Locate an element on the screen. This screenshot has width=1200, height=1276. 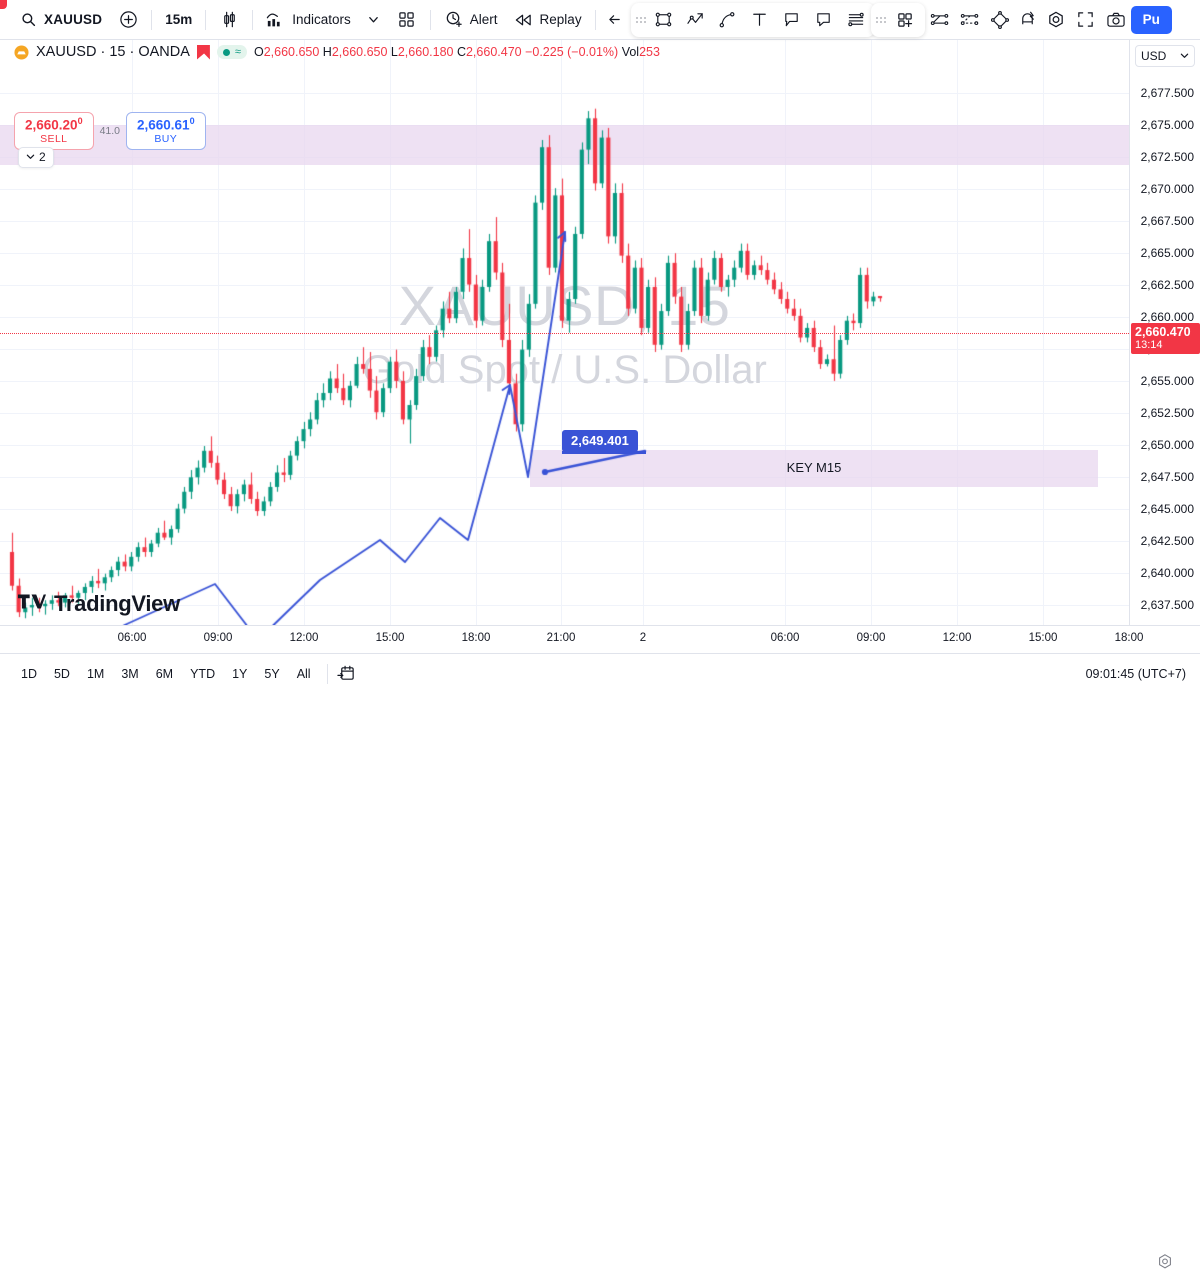
trend-line-arrow-tool-button is located at coordinates (696, 20).